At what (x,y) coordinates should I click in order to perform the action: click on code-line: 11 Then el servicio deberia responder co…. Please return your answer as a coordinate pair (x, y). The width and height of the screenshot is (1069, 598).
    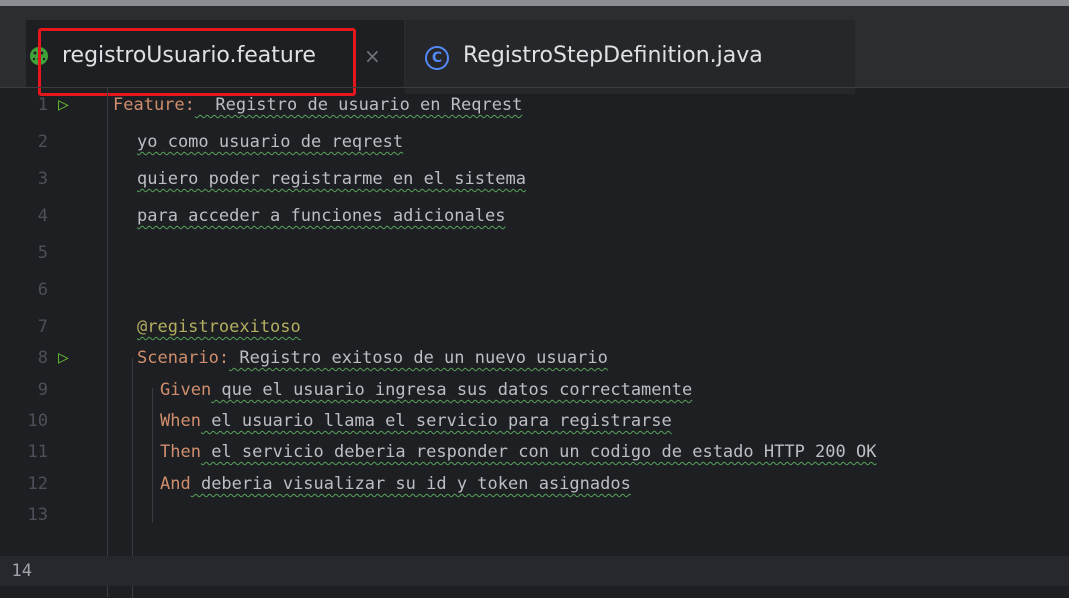
    Looking at the image, I should click on (534, 452).